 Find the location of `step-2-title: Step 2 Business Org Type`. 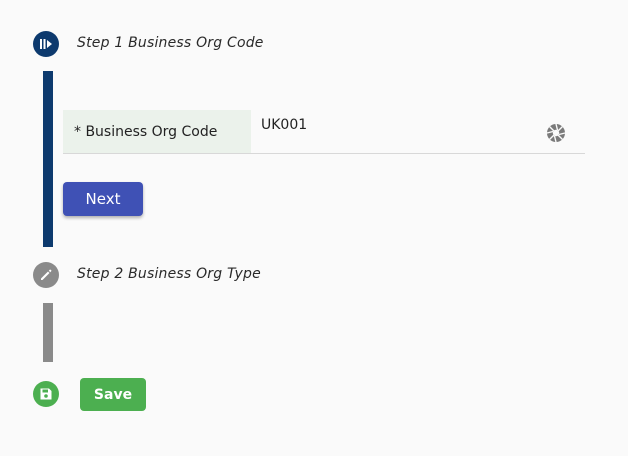

step-2-title: Step 2 Business Org Type is located at coordinates (169, 274).